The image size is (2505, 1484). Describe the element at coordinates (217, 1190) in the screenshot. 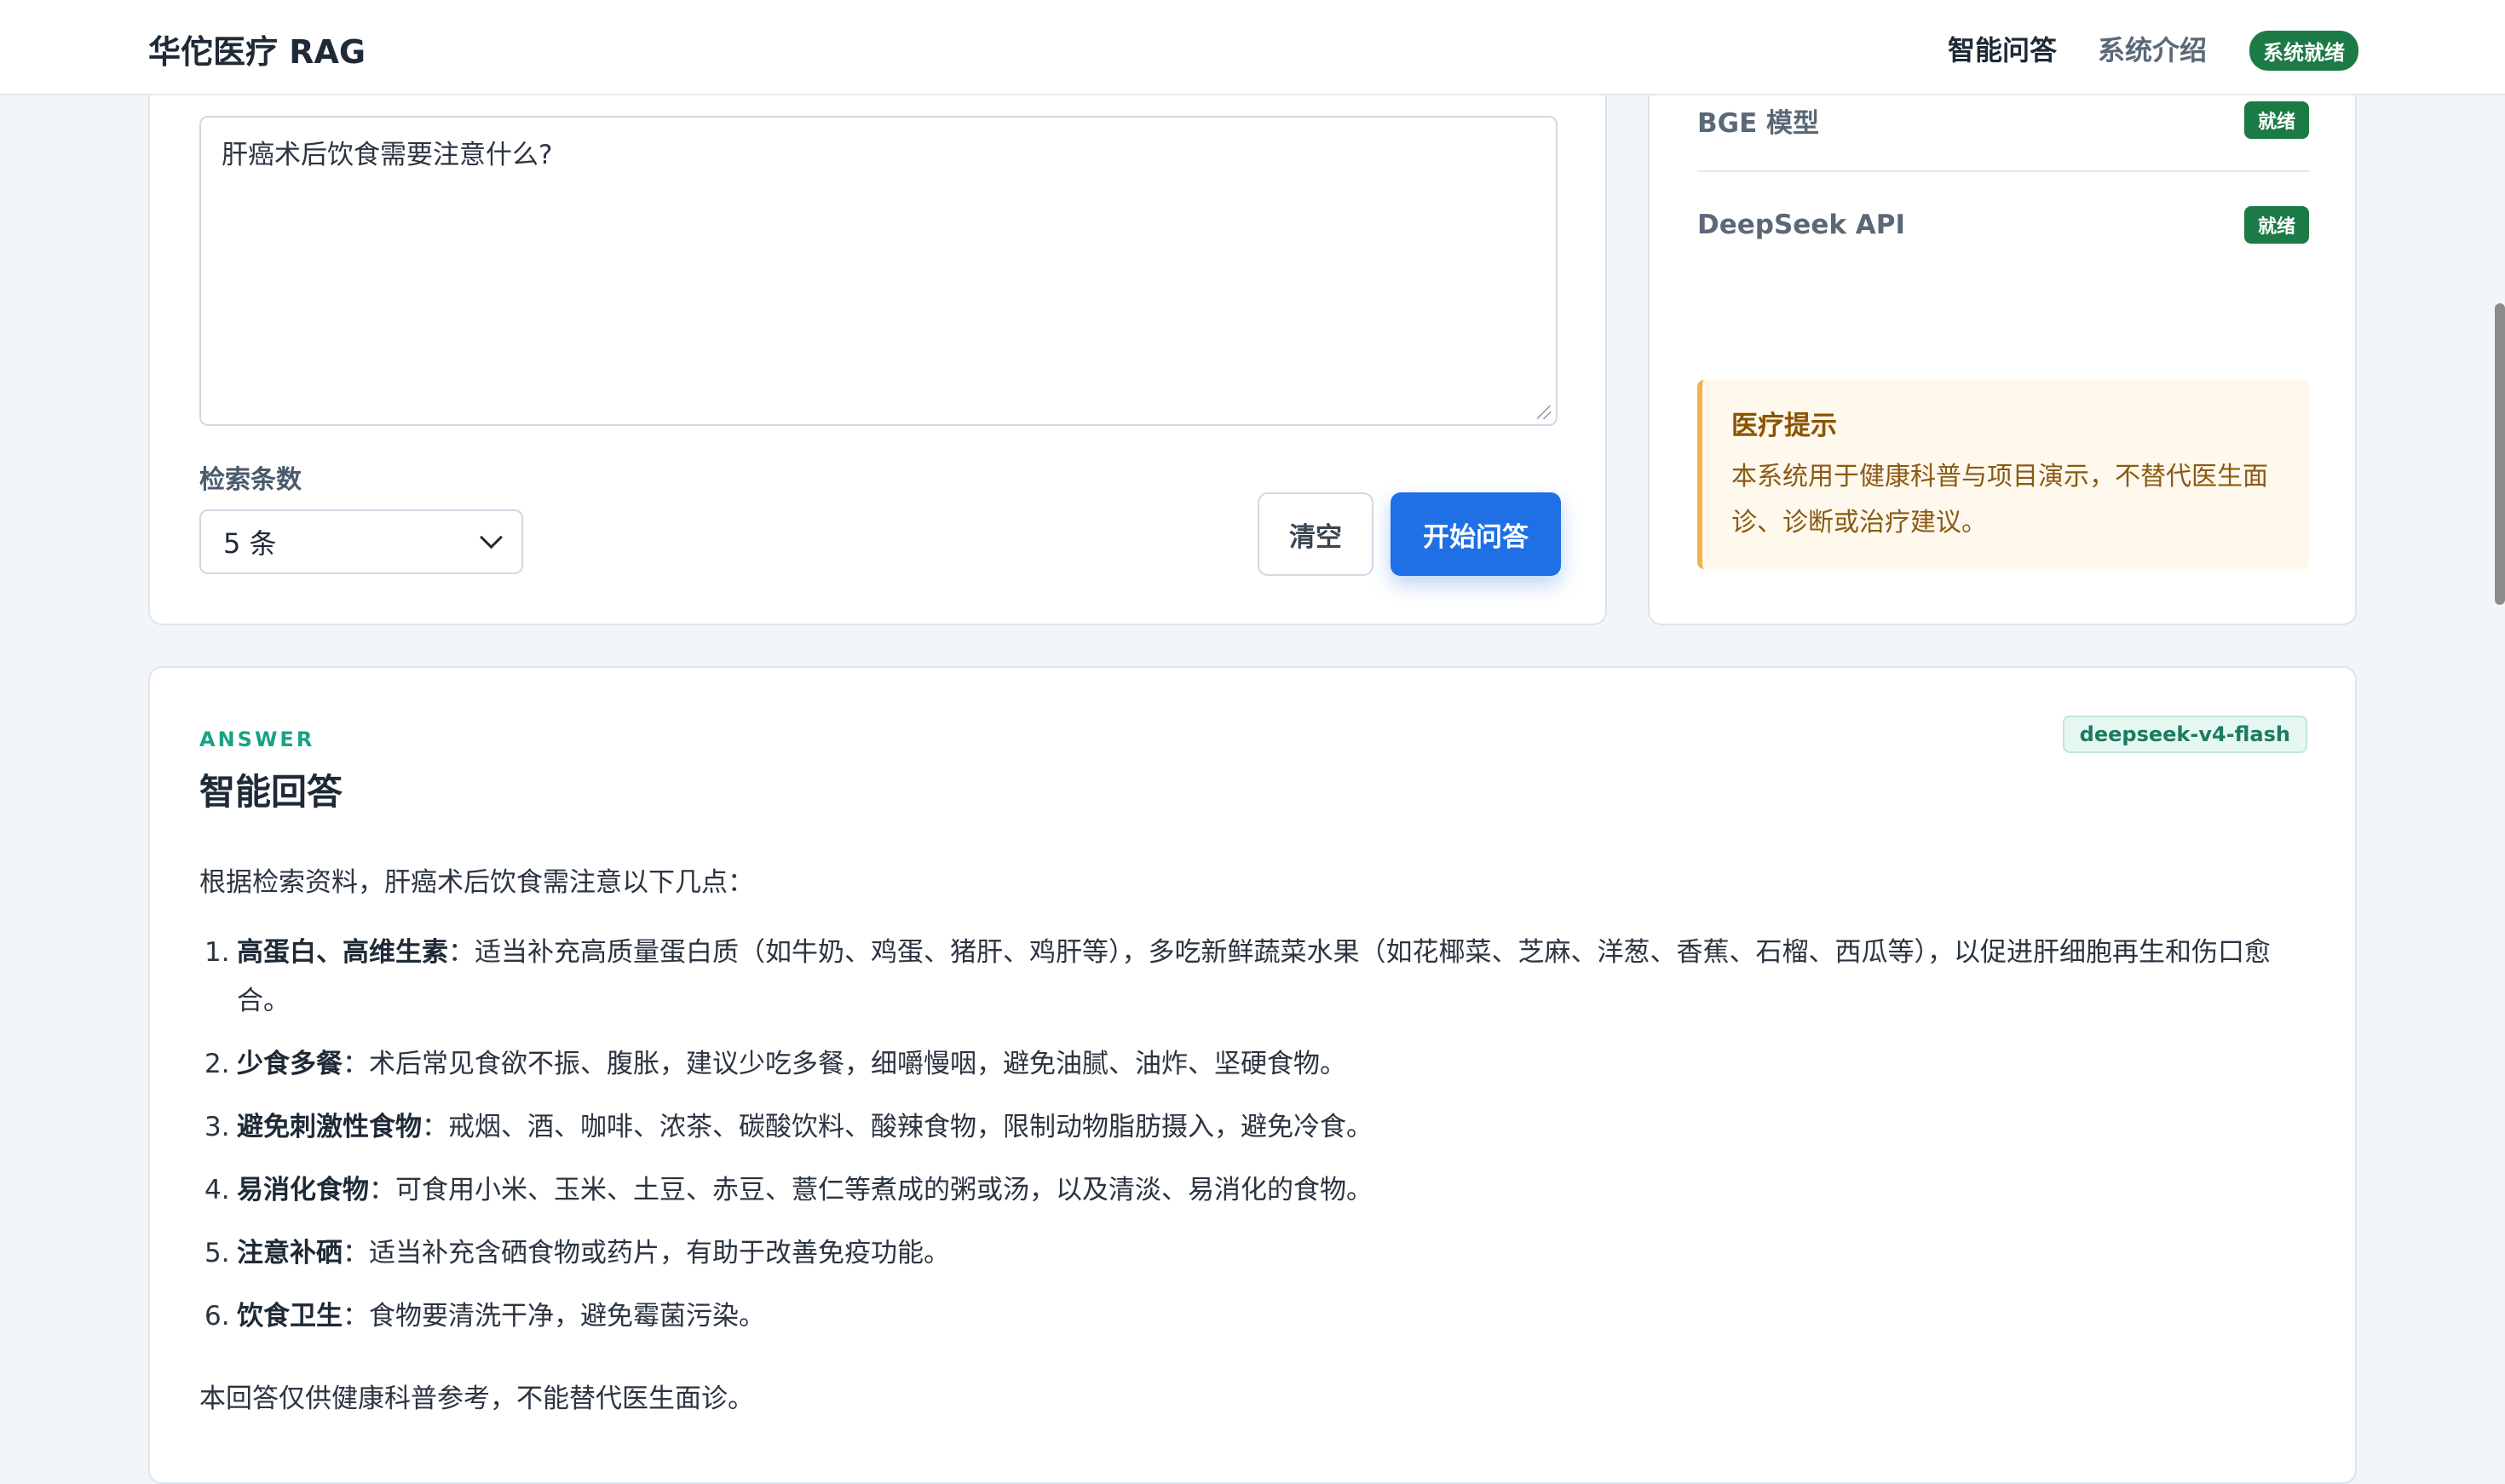

I see `list-number: 4.` at that location.